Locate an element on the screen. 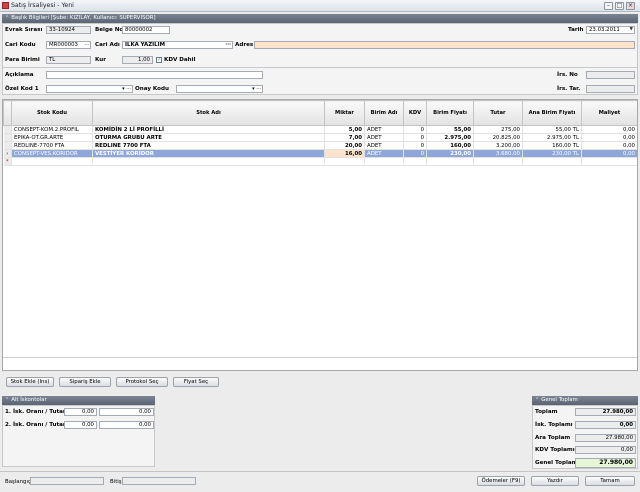 The width and height of the screenshot is (640, 492). baslangic-field is located at coordinates (67, 481).